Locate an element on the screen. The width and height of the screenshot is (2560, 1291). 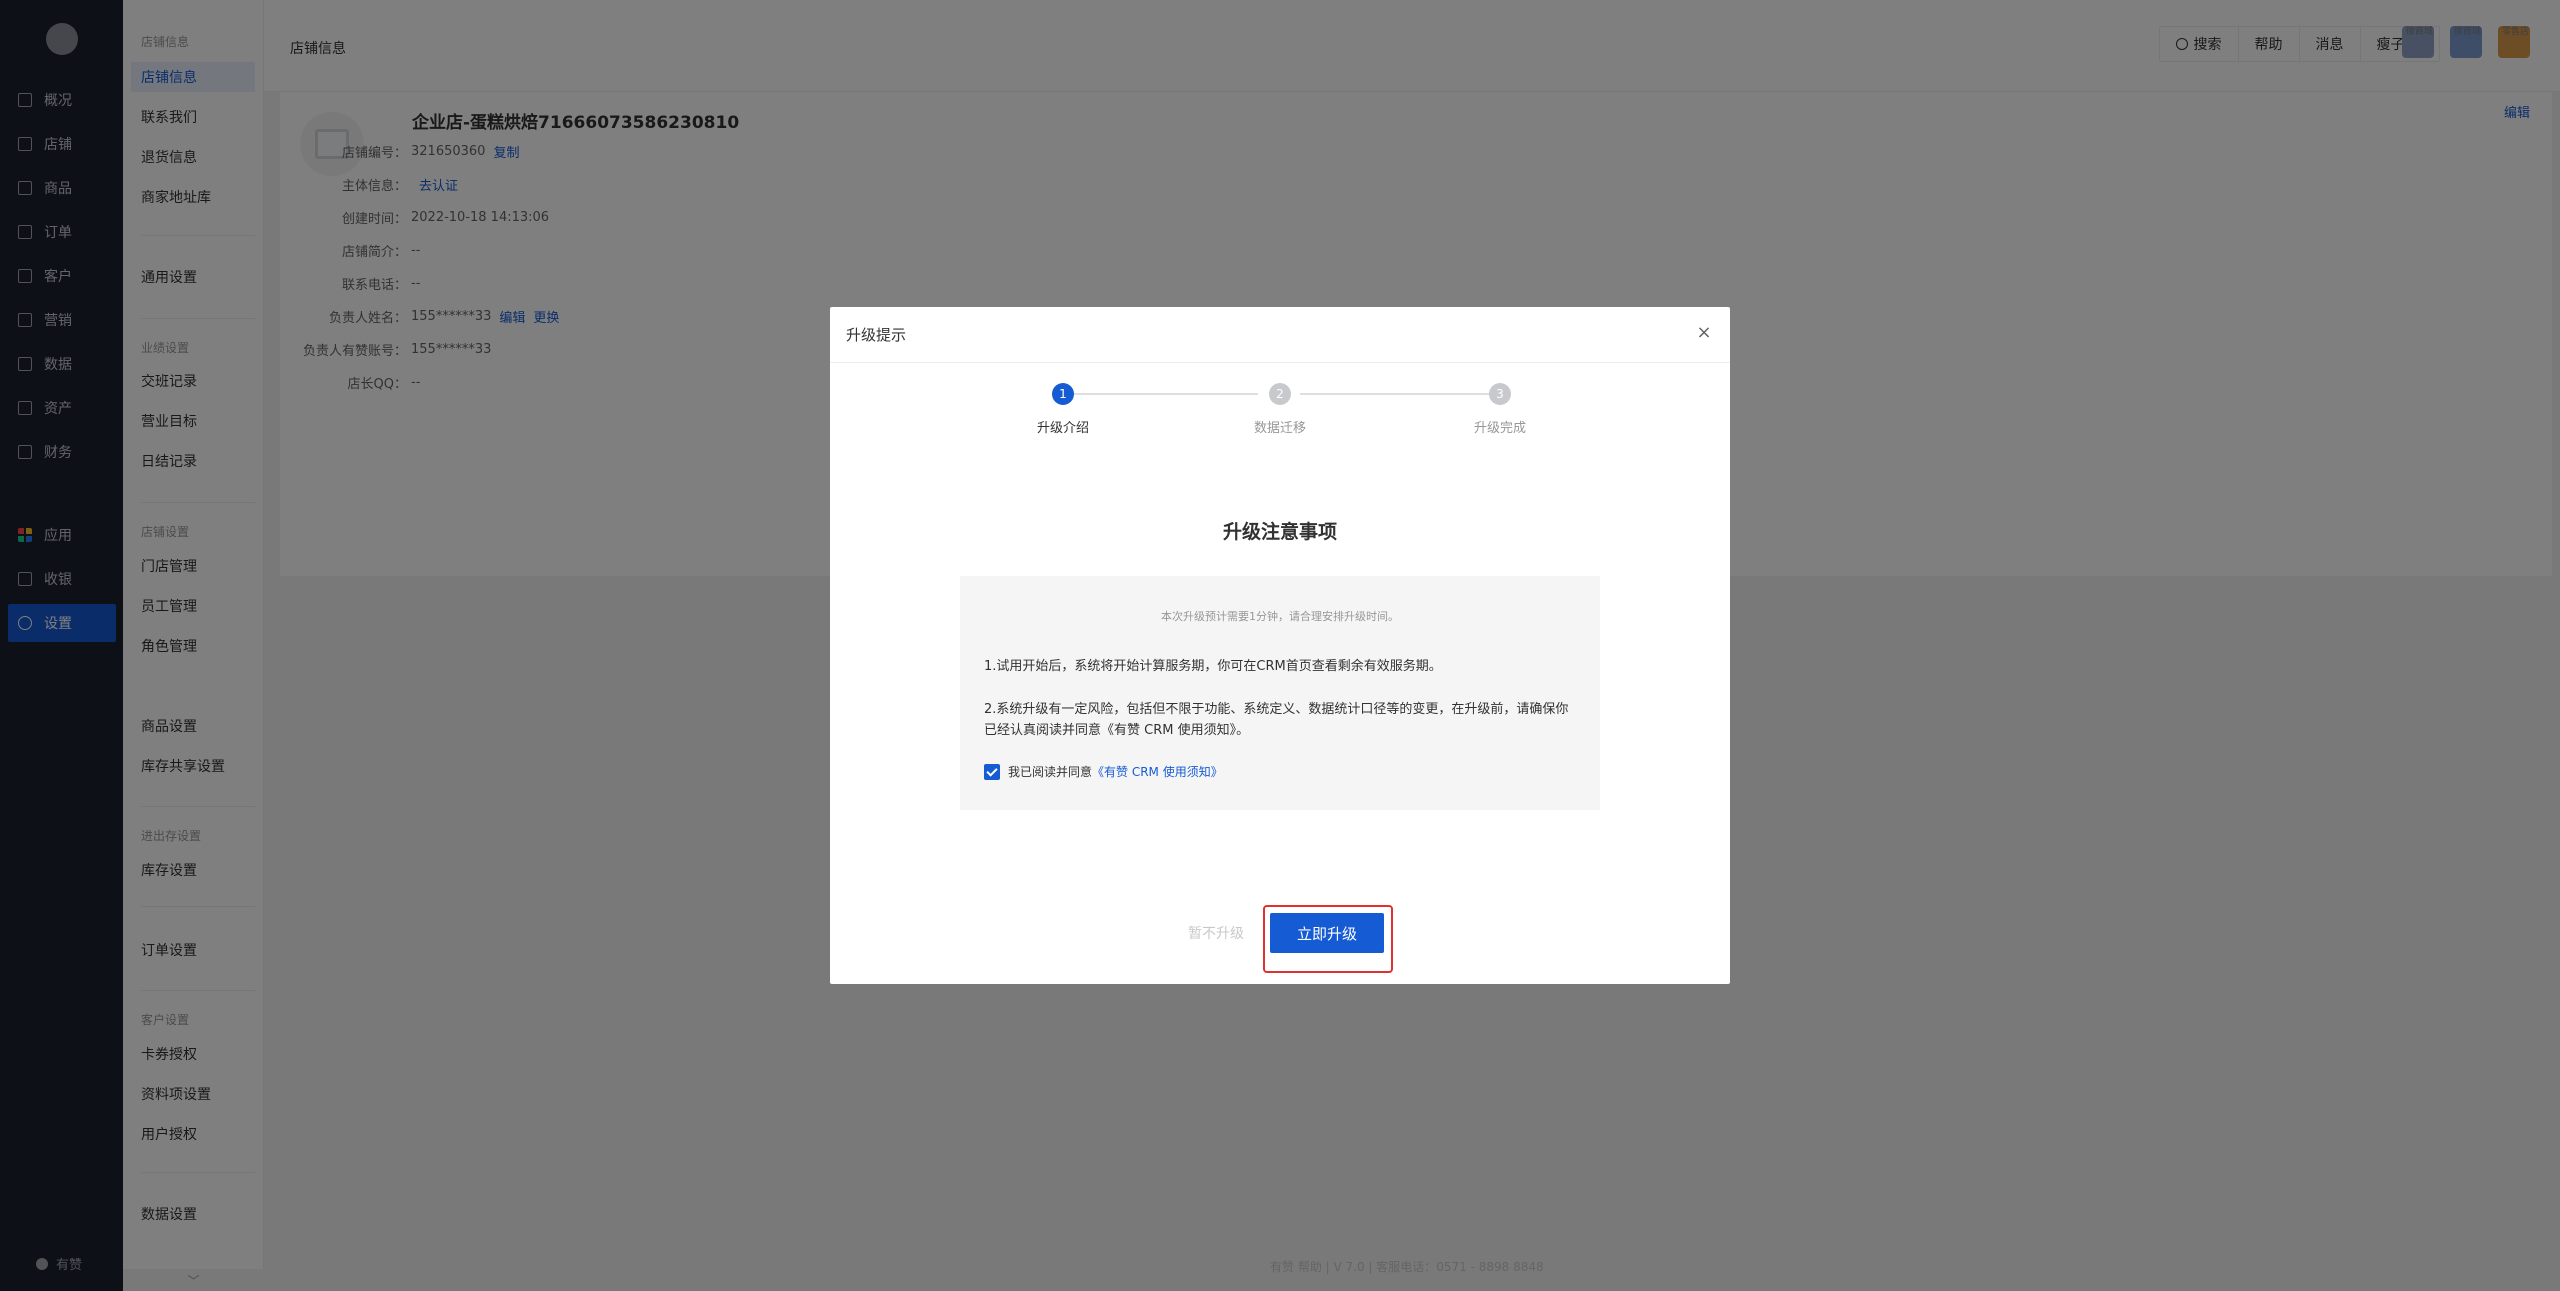
upgrade-now-button: 立即升级 is located at coordinates (1327, 933).